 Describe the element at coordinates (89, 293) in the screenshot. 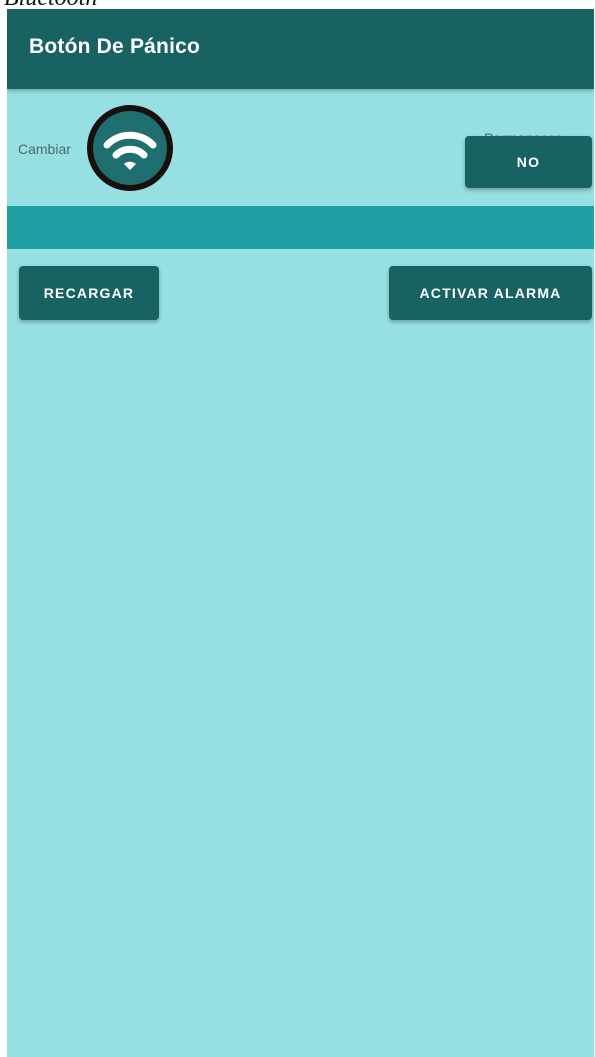

I see `recargar-button: RECARGAR` at that location.